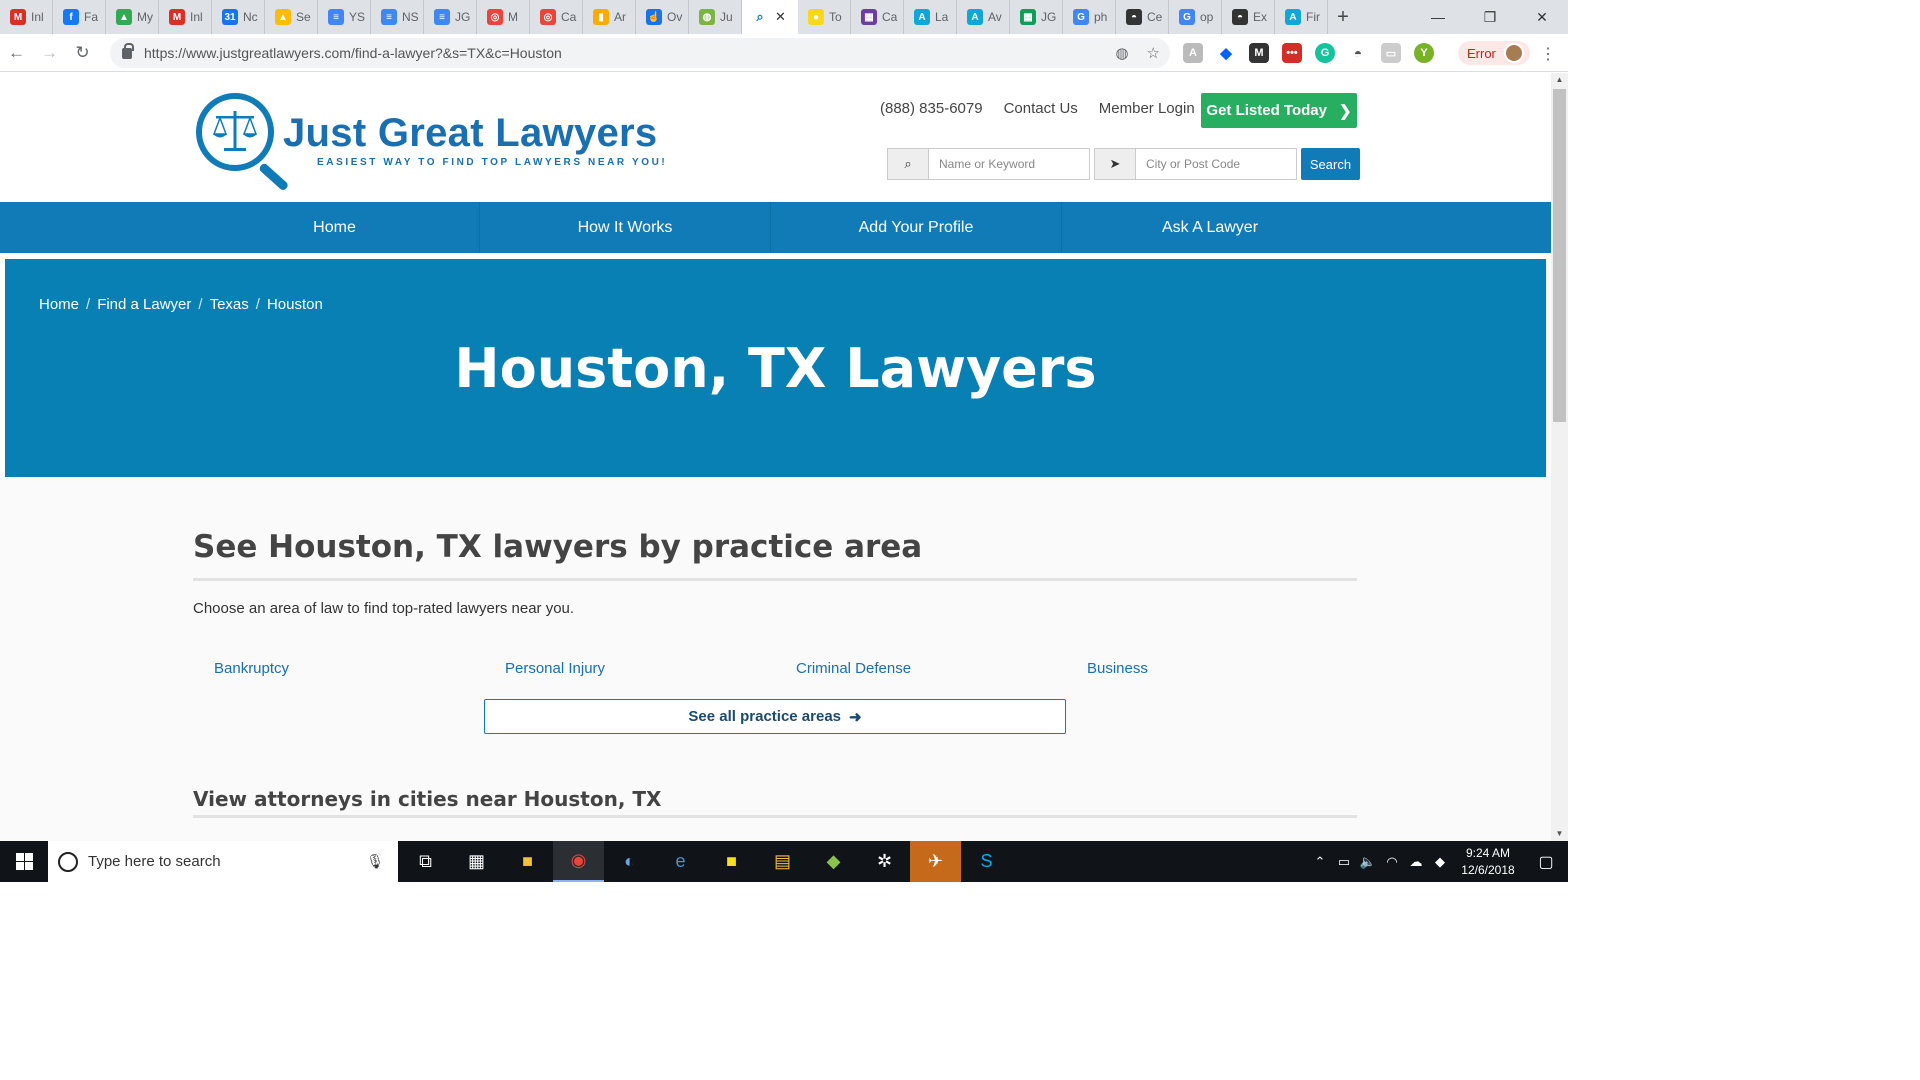 The height and width of the screenshot is (1080, 1920). Describe the element at coordinates (941, 668) in the screenshot. I see `practice-area-criminal-defense: Criminal Defense` at that location.